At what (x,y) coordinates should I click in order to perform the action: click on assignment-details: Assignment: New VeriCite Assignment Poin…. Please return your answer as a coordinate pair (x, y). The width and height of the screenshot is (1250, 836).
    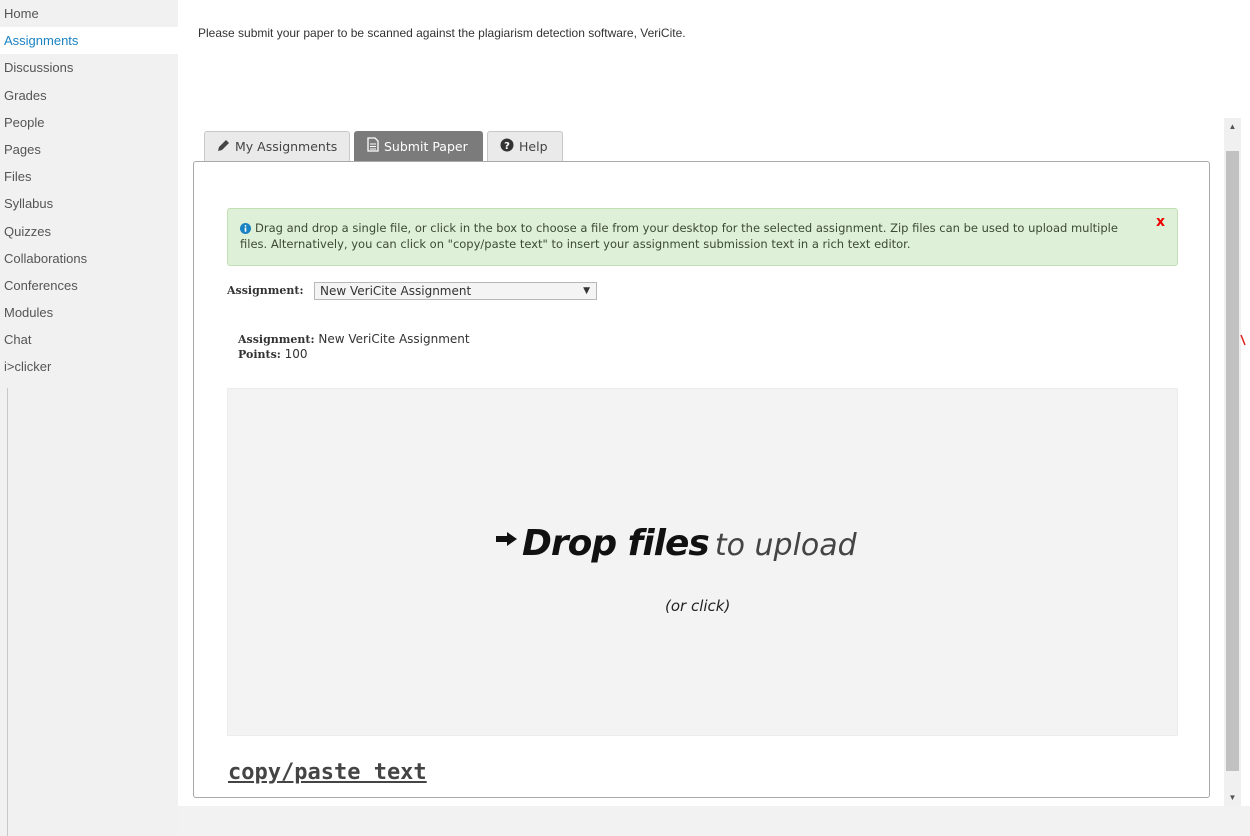
    Looking at the image, I should click on (354, 347).